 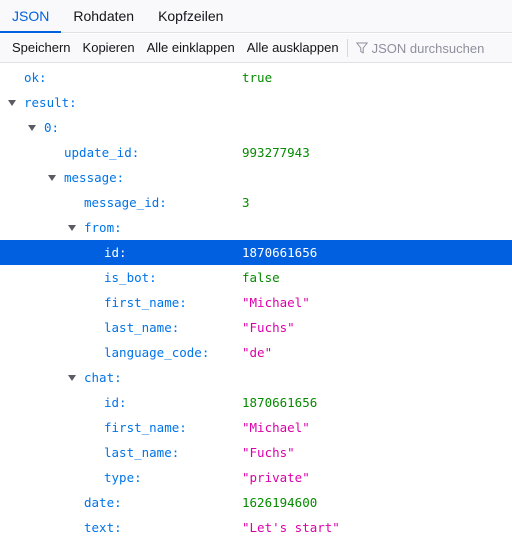 I want to click on tab-json: JSON, so click(x=31, y=16).